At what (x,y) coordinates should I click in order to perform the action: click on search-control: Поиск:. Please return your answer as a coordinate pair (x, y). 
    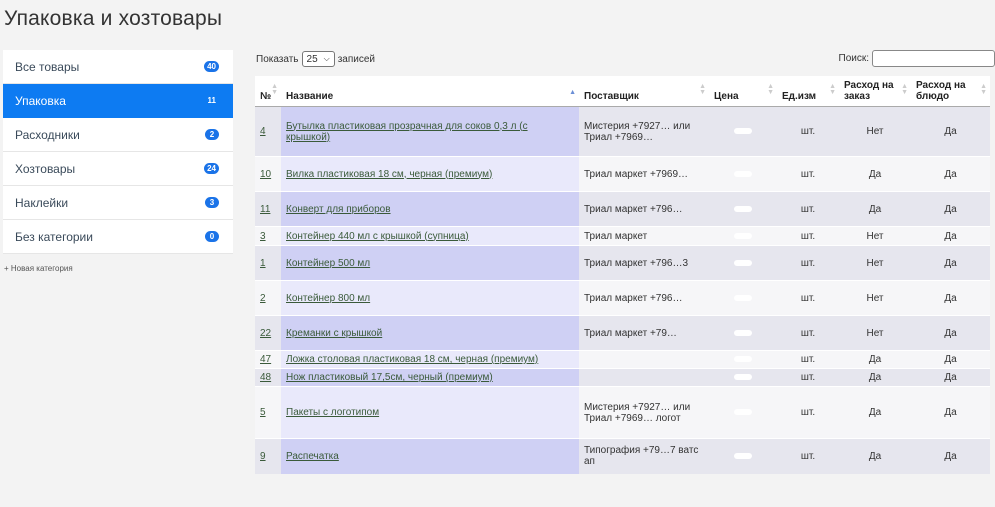
    Looking at the image, I should click on (917, 58).